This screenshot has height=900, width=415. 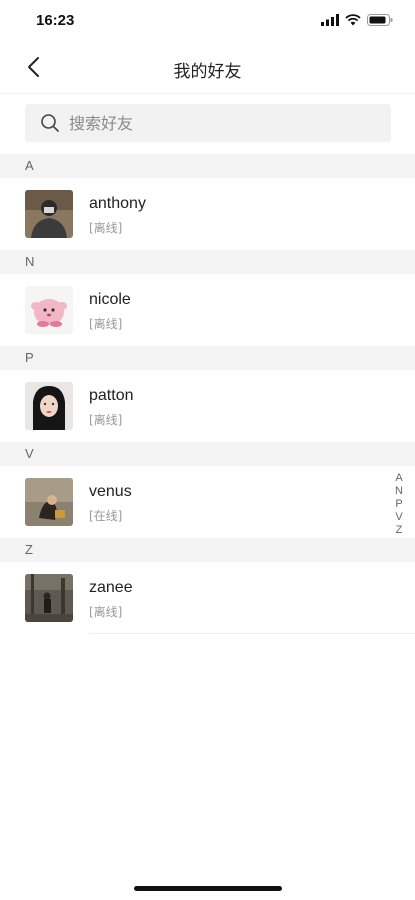 What do you see at coordinates (207, 502) in the screenshot?
I see `friend-row-venus: venus [在线]` at bounding box center [207, 502].